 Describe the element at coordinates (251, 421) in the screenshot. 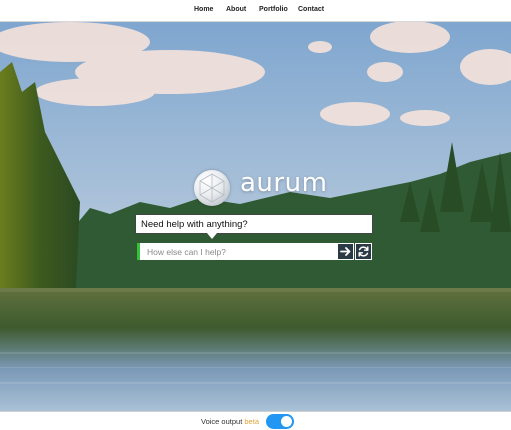

I see `beta-badge: beta` at that location.